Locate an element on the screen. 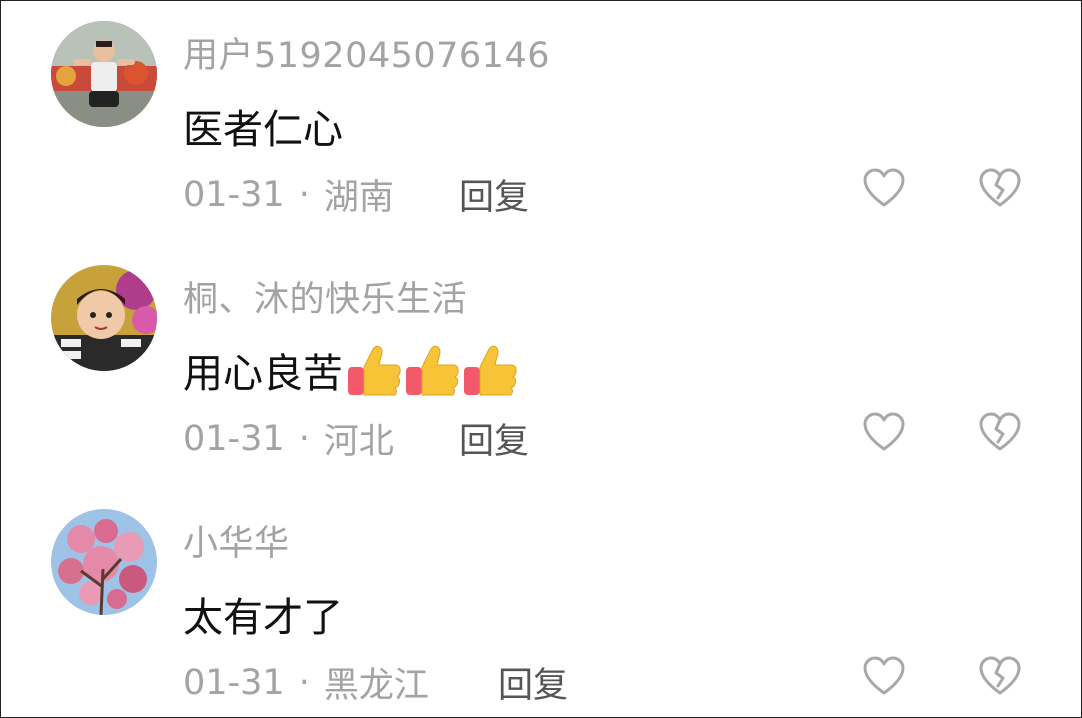 The height and width of the screenshot is (718, 1082). comment-meta: 01-31 · 黑龙江 is located at coordinates (306, 682).